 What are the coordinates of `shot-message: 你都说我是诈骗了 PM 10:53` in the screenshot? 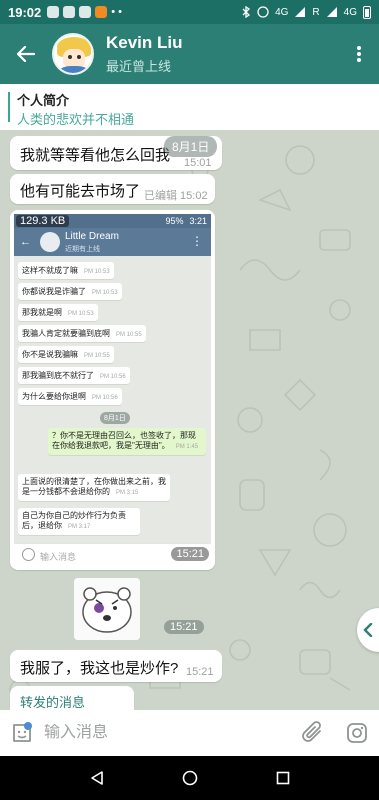 It's located at (70, 291).